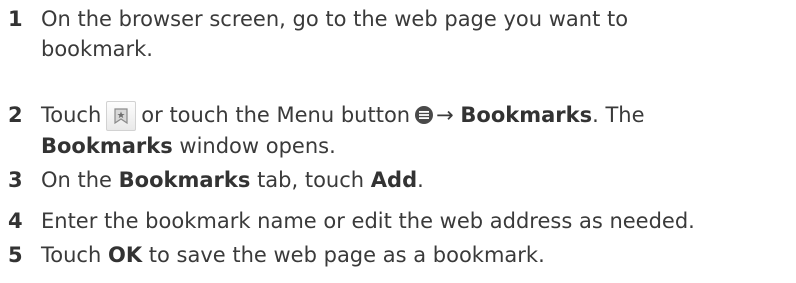  Describe the element at coordinates (15, 180) in the screenshot. I see `step-number: 3` at that location.